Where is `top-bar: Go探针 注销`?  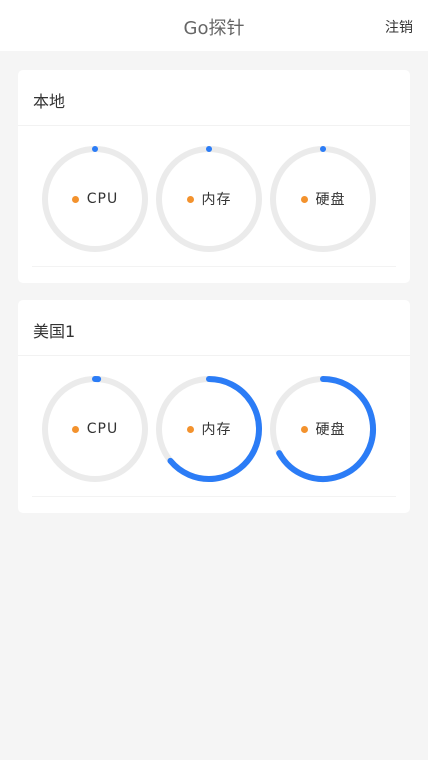 top-bar: Go探针 注销 is located at coordinates (214, 25).